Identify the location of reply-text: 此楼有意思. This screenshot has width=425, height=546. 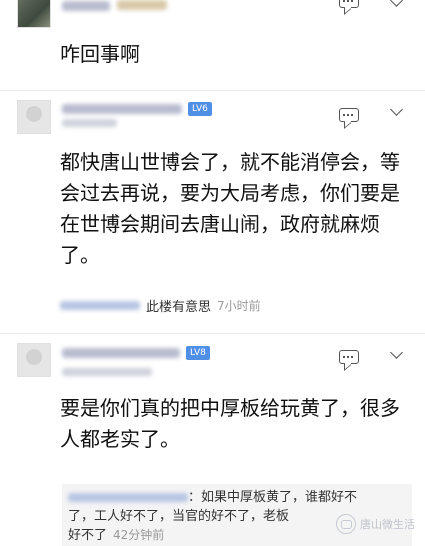
(179, 307).